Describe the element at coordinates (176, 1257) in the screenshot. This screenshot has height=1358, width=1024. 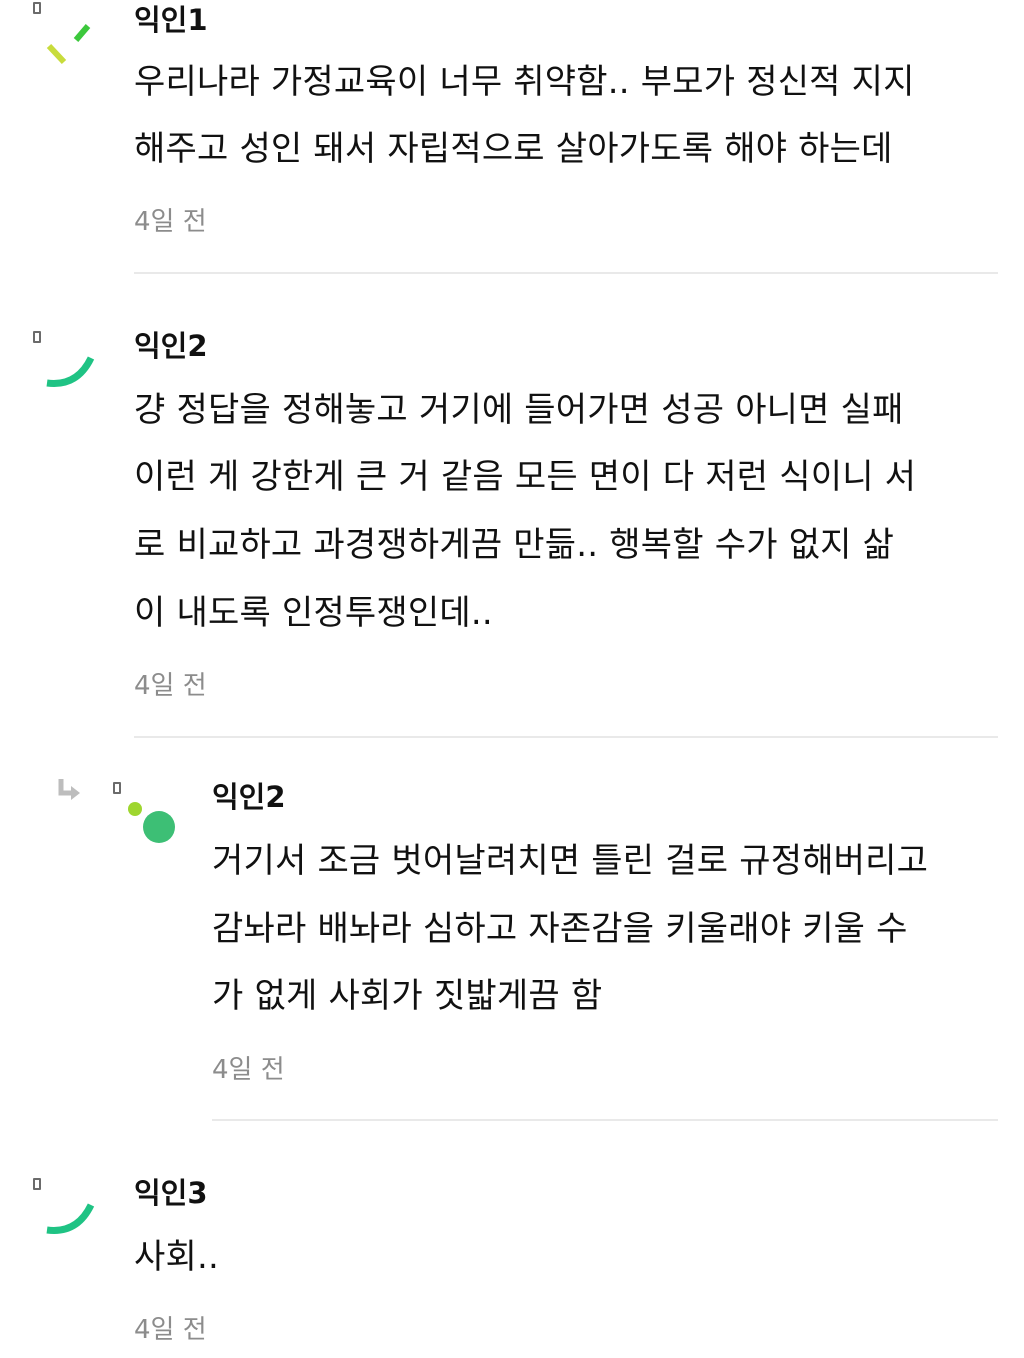
I see `comment-body-line: 사회..` at that location.